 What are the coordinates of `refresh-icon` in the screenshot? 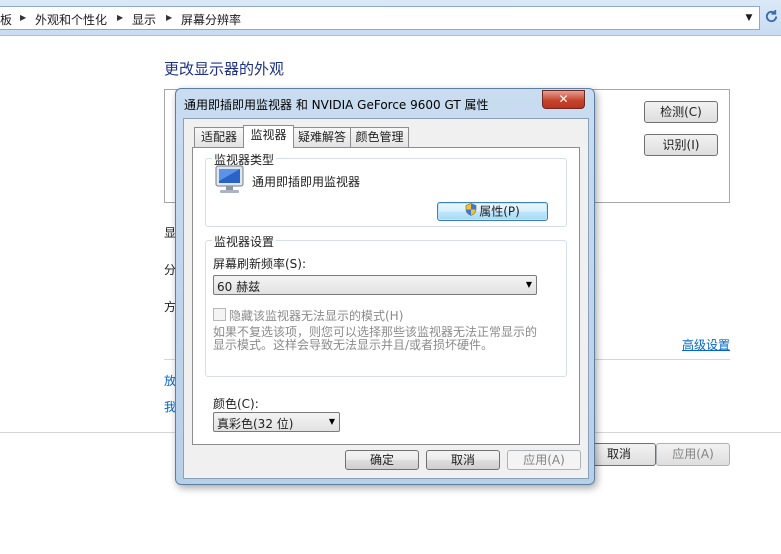 It's located at (772, 18).